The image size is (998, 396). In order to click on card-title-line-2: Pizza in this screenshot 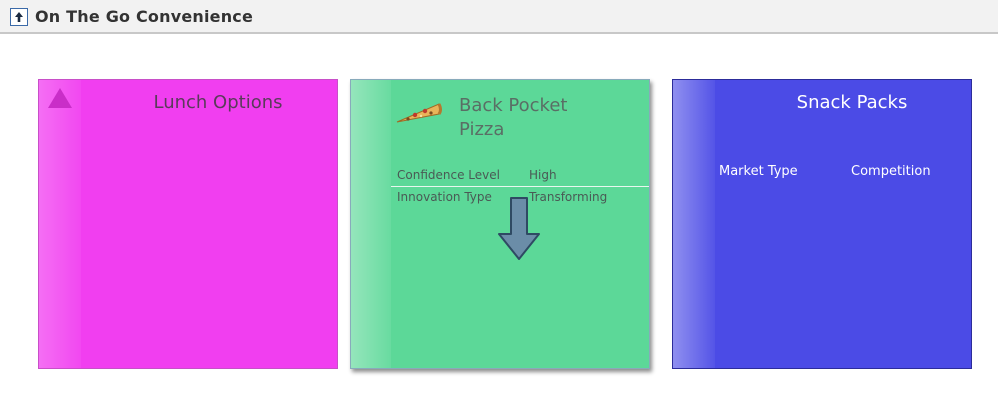, I will do `click(482, 129)`.